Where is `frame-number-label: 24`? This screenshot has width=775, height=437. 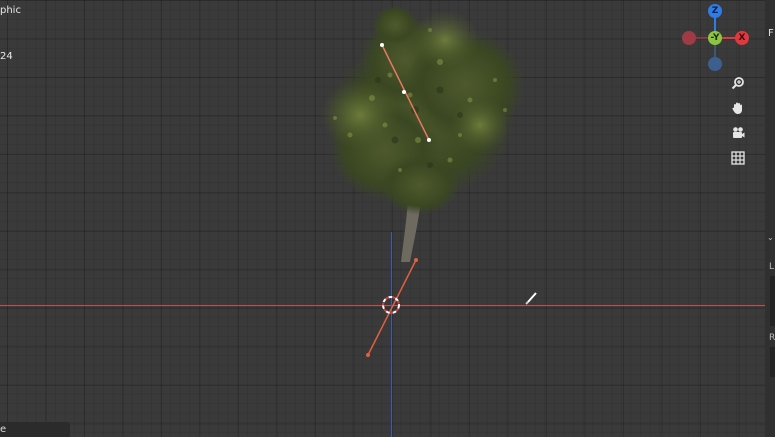
frame-number-label: 24 is located at coordinates (6, 56).